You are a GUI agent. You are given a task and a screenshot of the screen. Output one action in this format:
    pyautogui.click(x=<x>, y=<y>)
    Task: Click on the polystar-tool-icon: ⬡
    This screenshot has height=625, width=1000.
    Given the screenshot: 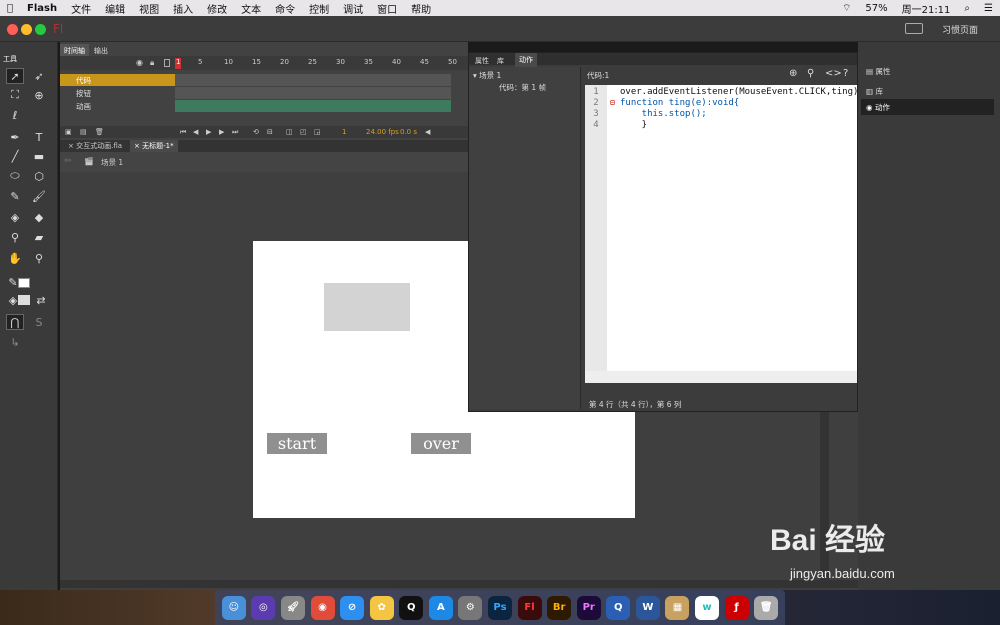 What is the action you would take?
    pyautogui.click(x=39, y=176)
    